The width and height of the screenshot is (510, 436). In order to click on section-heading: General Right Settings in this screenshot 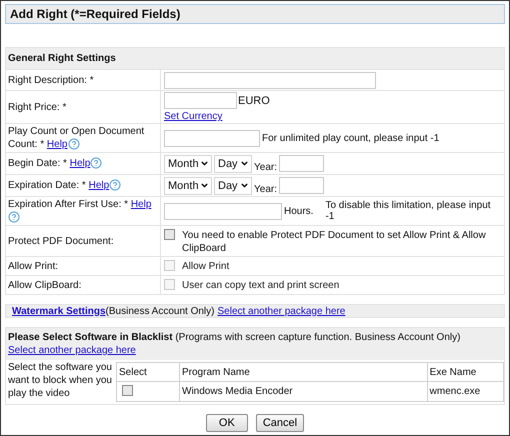, I will do `click(255, 59)`.